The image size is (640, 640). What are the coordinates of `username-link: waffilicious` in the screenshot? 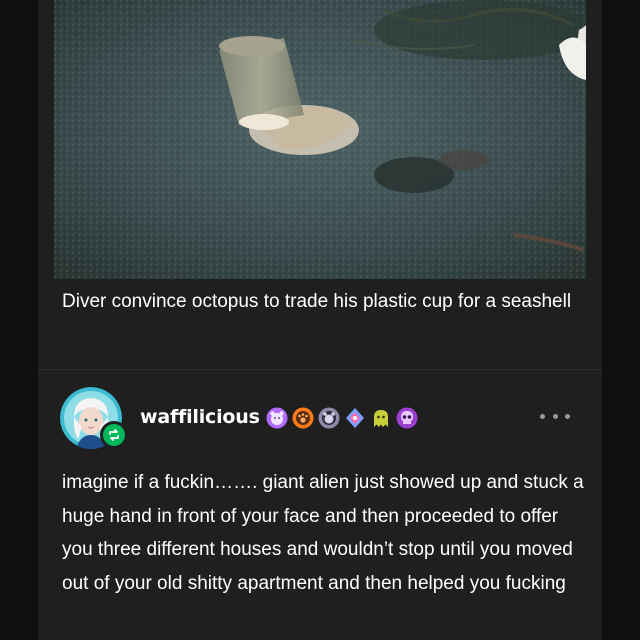 It's located at (200, 417).